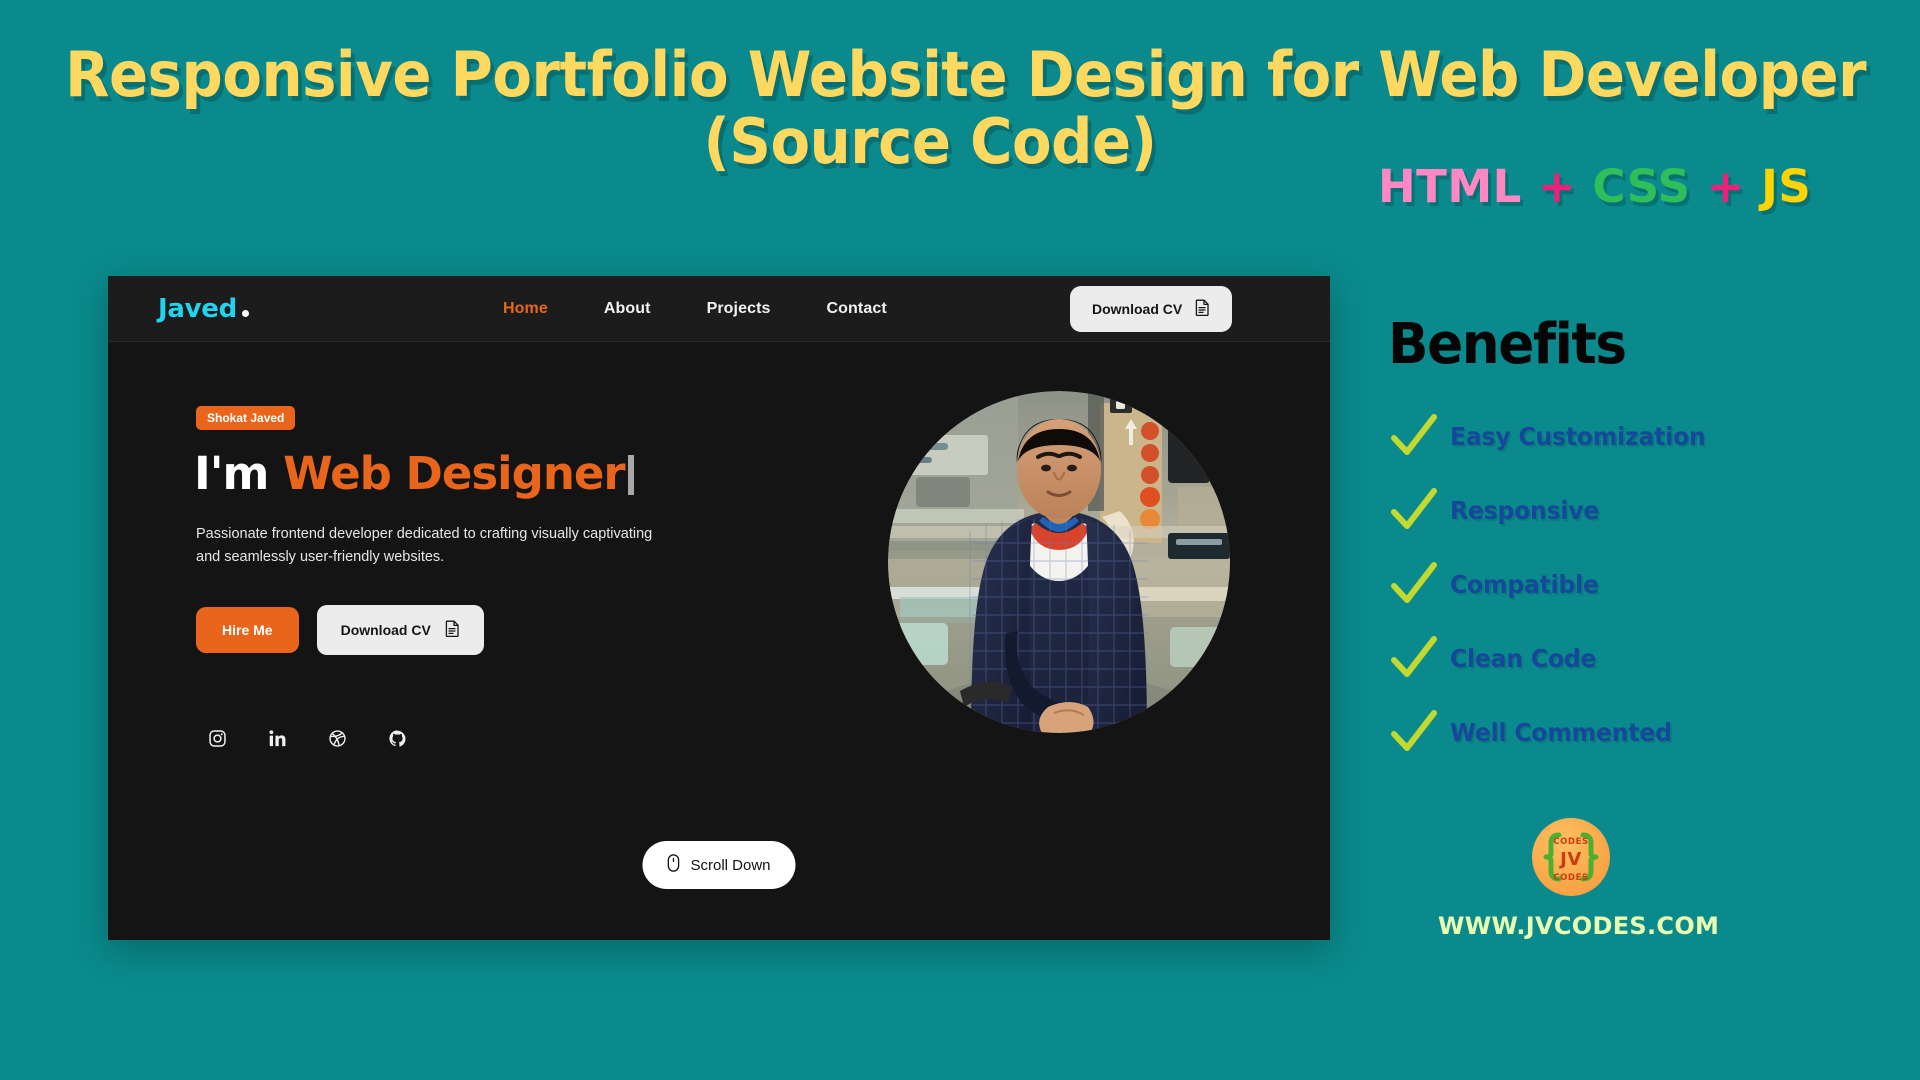 This screenshot has height=1080, width=1920. I want to click on nav-links: Home About Projects Contact, so click(695, 309).